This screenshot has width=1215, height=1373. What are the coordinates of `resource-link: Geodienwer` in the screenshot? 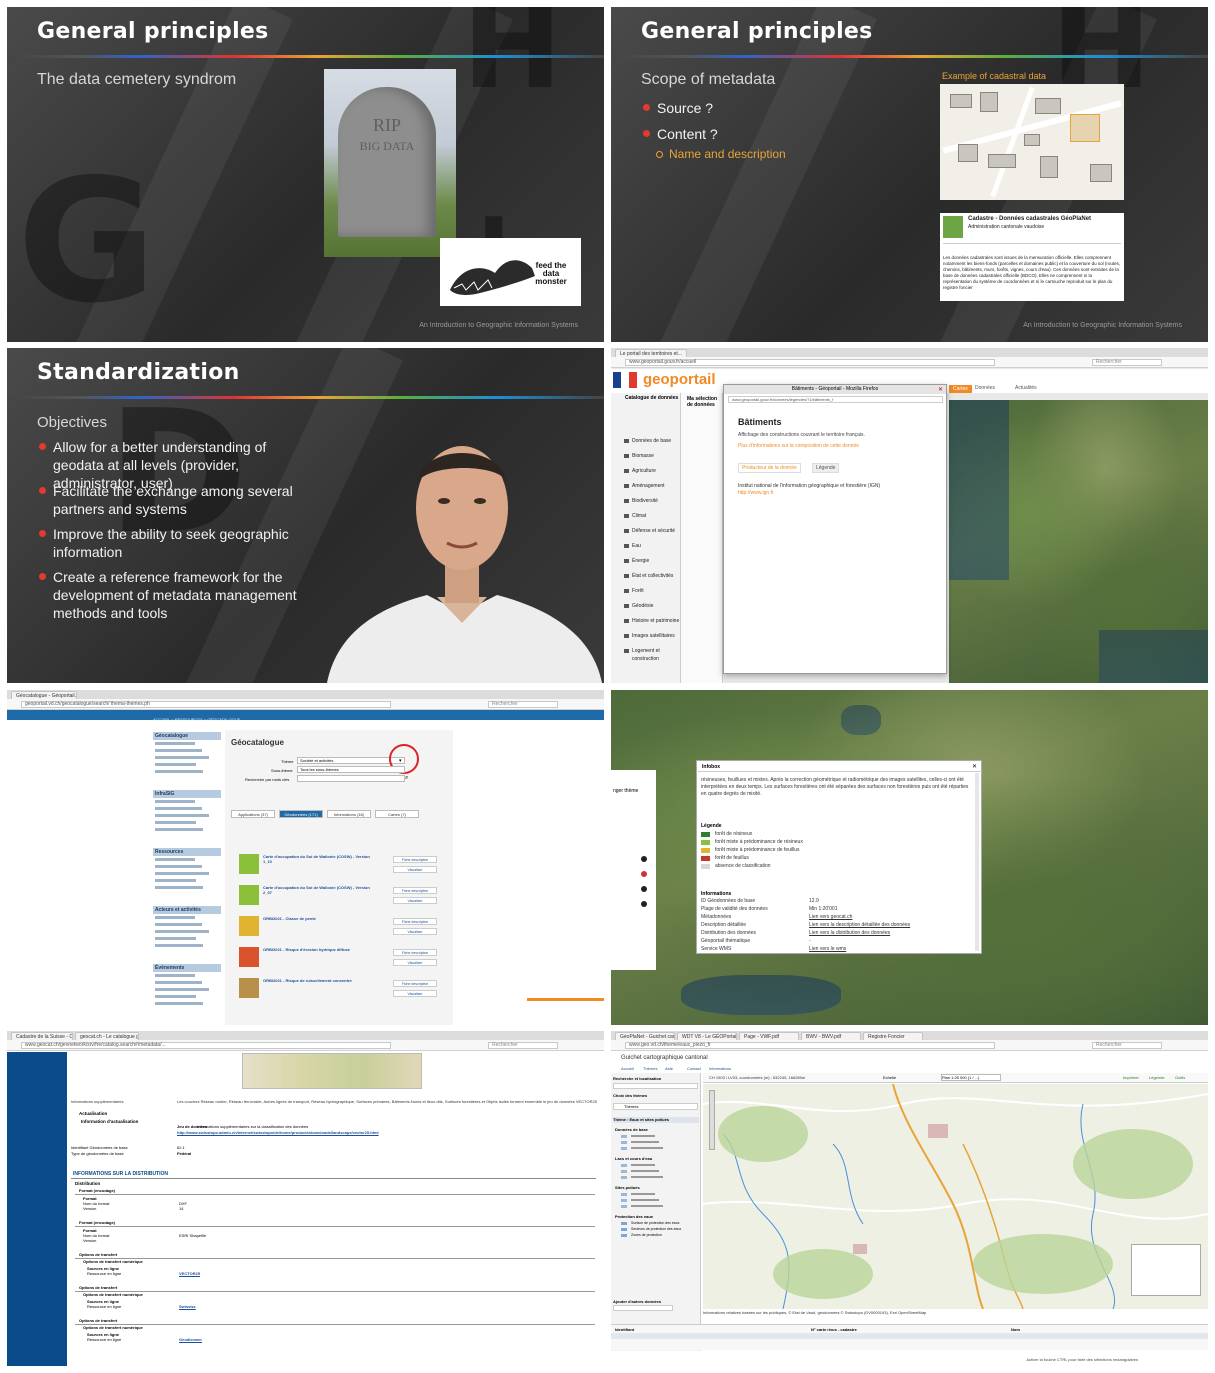 It's located at (190, 1339).